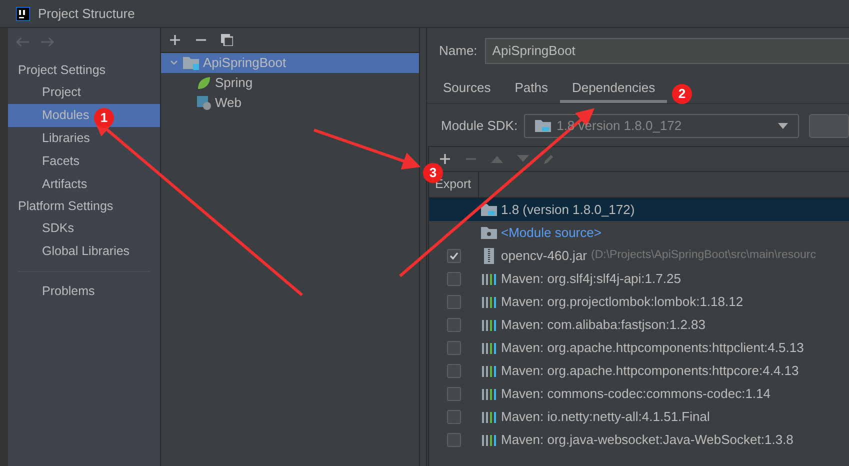  I want to click on move-down-icon, so click(523, 159).